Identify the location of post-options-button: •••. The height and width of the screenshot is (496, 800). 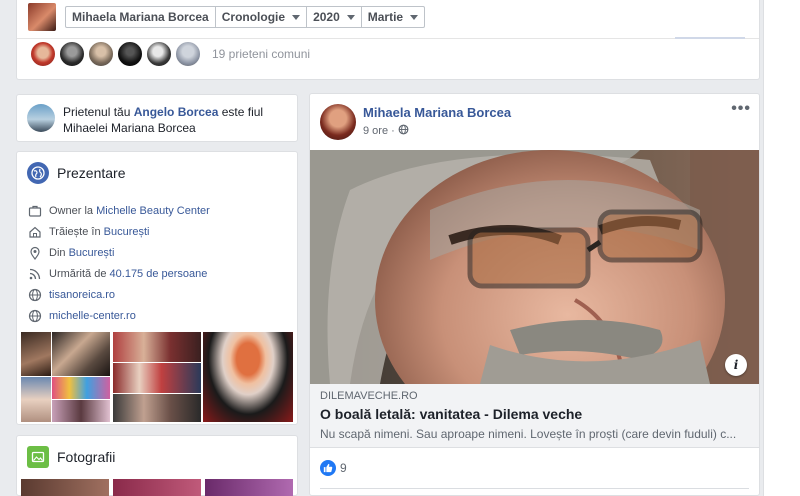
(741, 109).